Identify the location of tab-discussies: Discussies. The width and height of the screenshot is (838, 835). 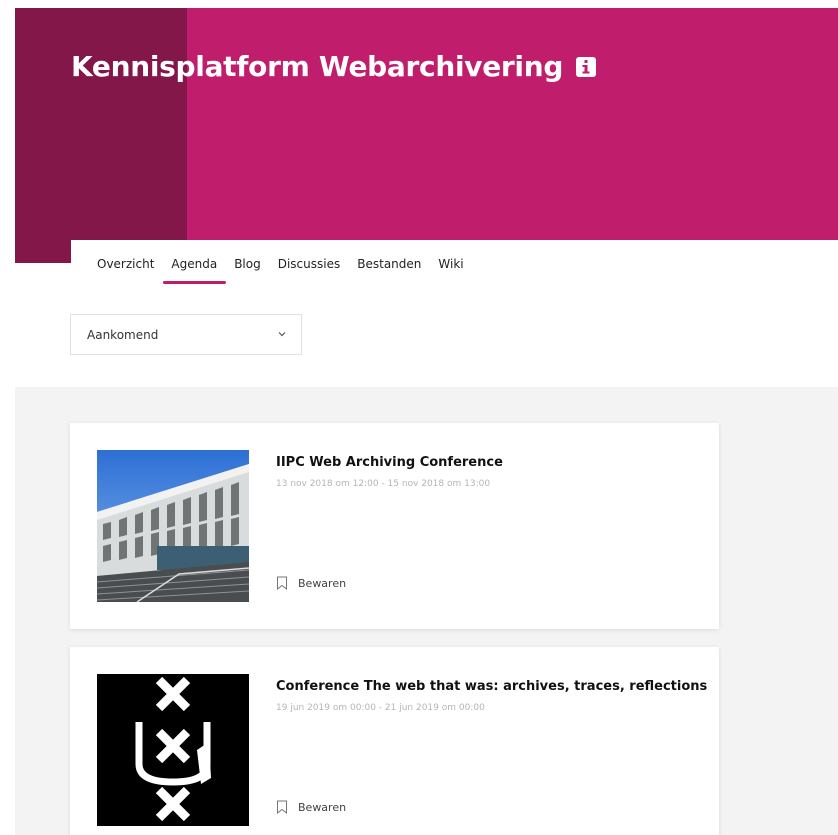
(309, 264).